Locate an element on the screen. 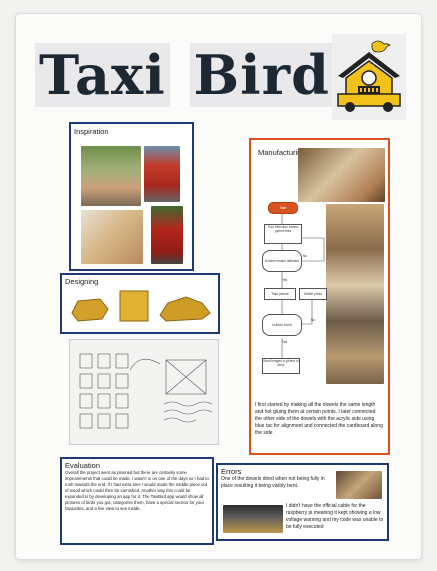 The width and height of the screenshot is (437, 571). inspiration-panel: Inspiration is located at coordinates (131, 196).